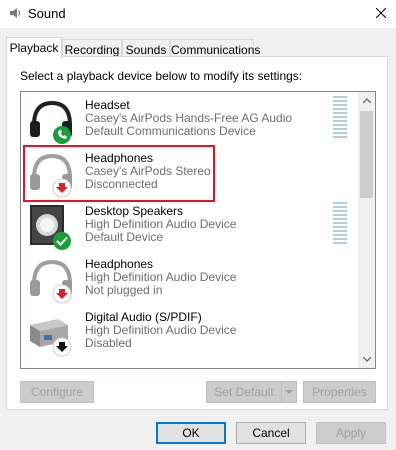 The width and height of the screenshot is (396, 450). What do you see at coordinates (339, 392) in the screenshot?
I see `properties-button: Properties` at bounding box center [339, 392].